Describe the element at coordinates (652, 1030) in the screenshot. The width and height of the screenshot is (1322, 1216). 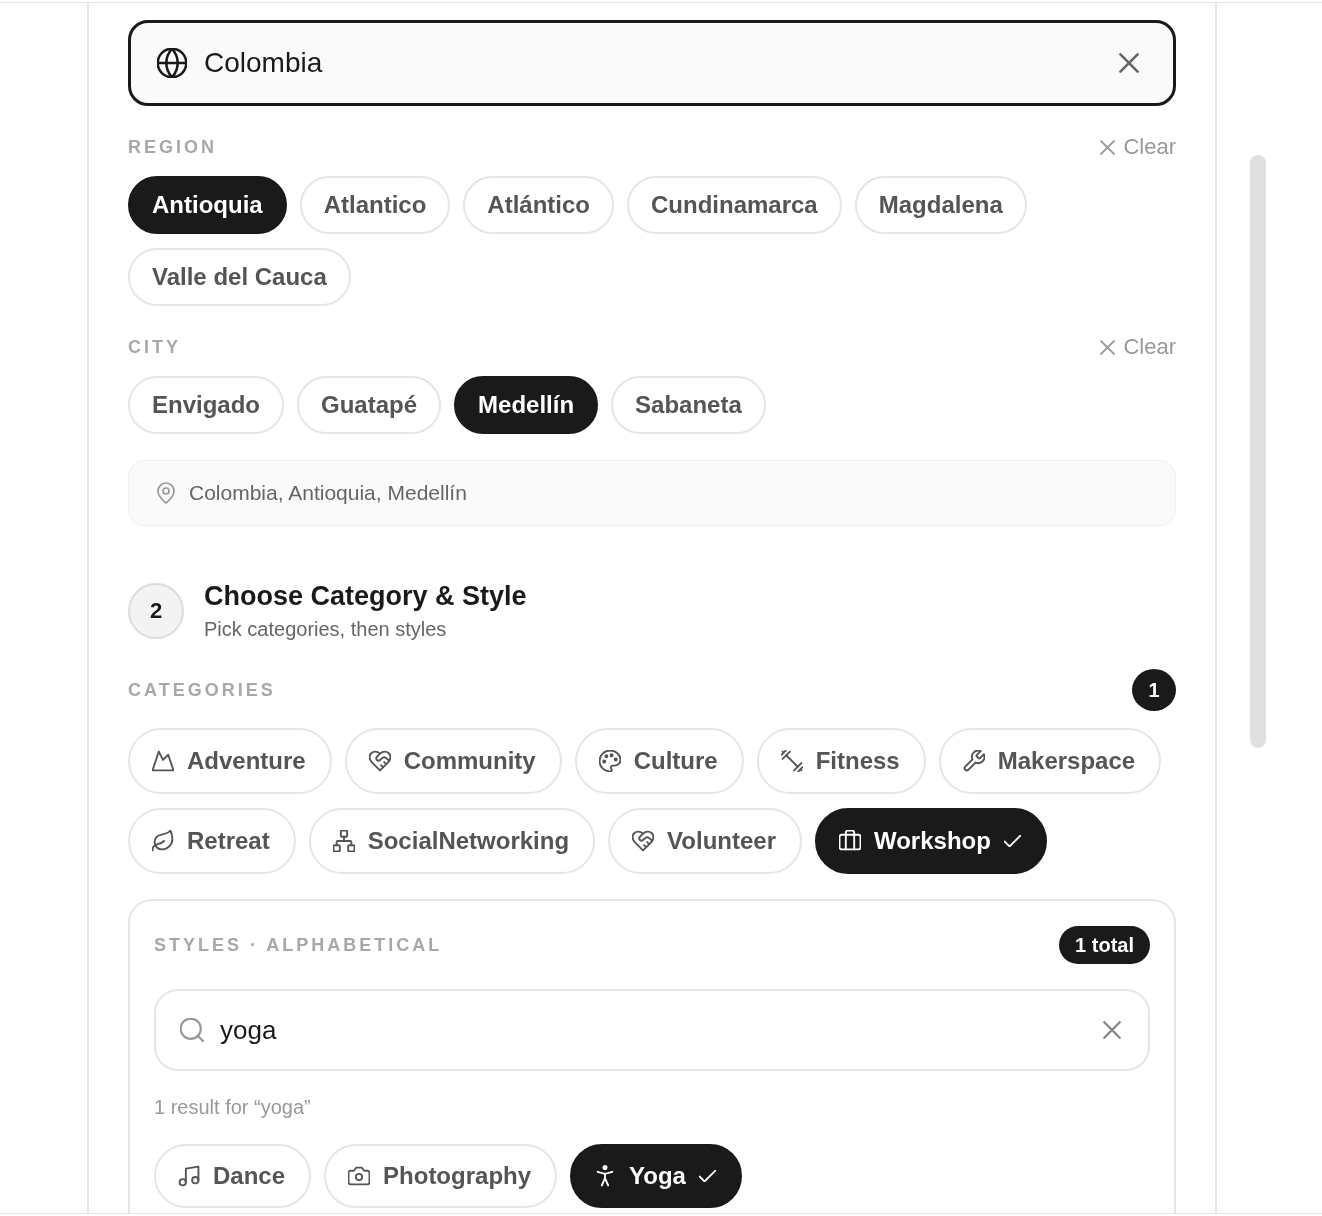
I see `search-field: yoga` at that location.